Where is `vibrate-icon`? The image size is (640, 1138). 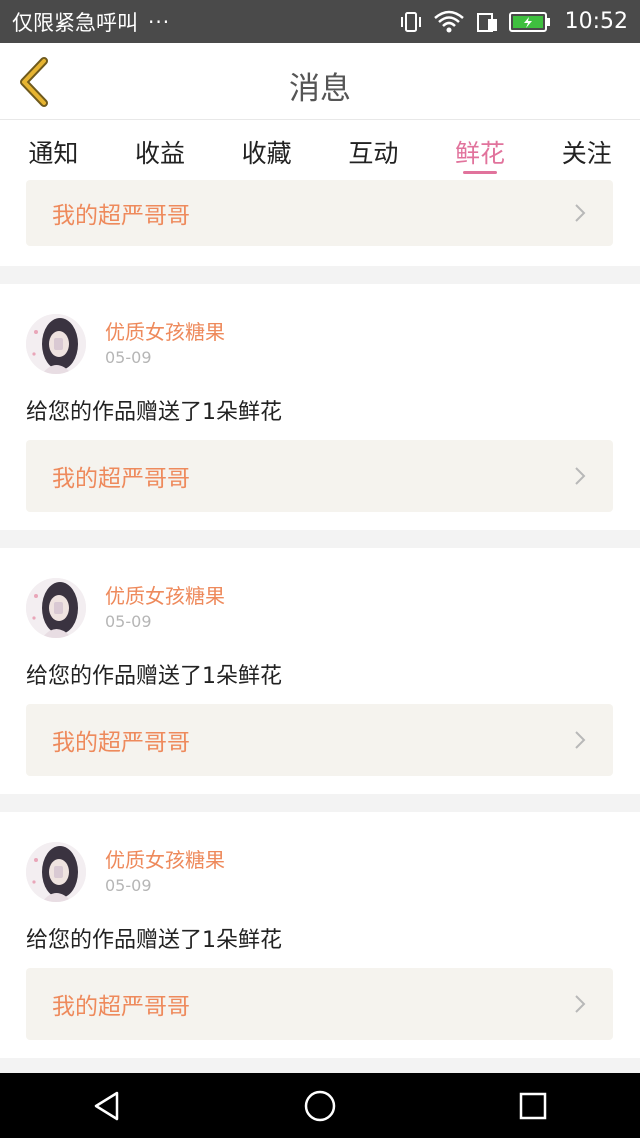
vibrate-icon is located at coordinates (410, 21).